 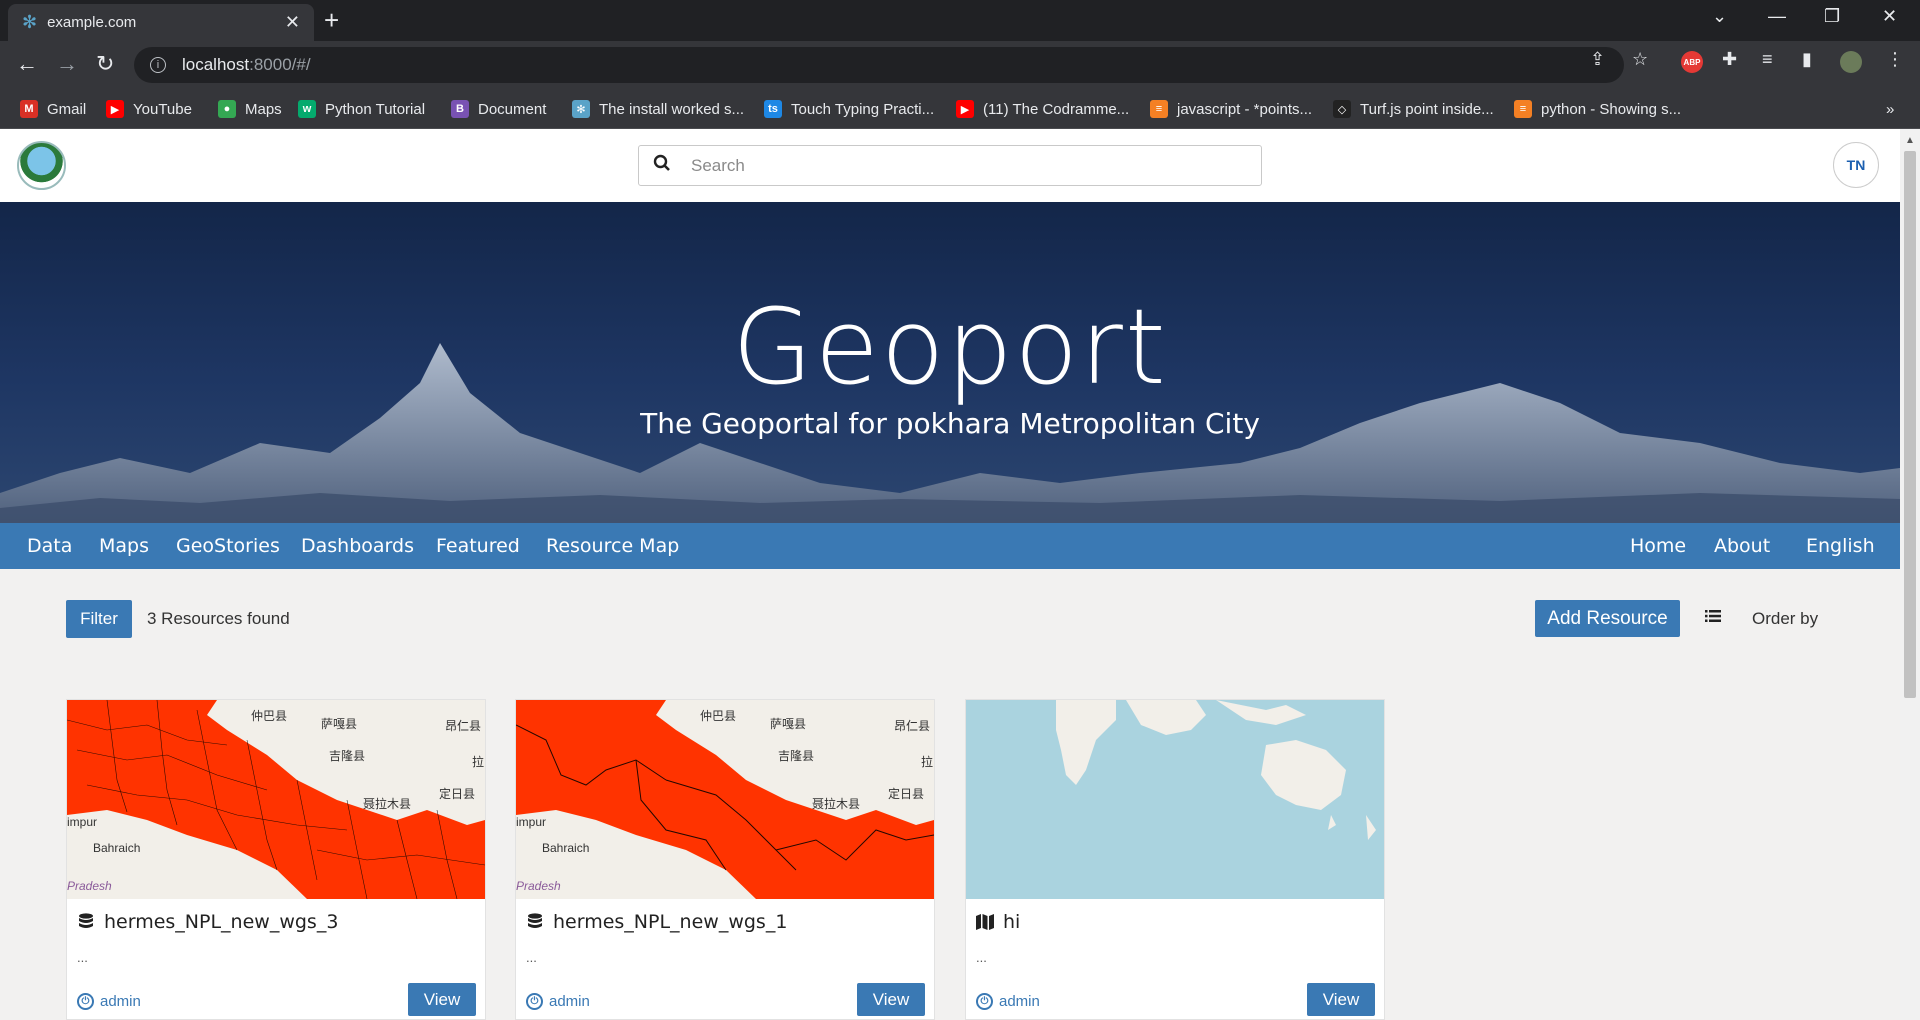 What do you see at coordinates (1713, 617) in the screenshot?
I see `list-view-icon` at bounding box center [1713, 617].